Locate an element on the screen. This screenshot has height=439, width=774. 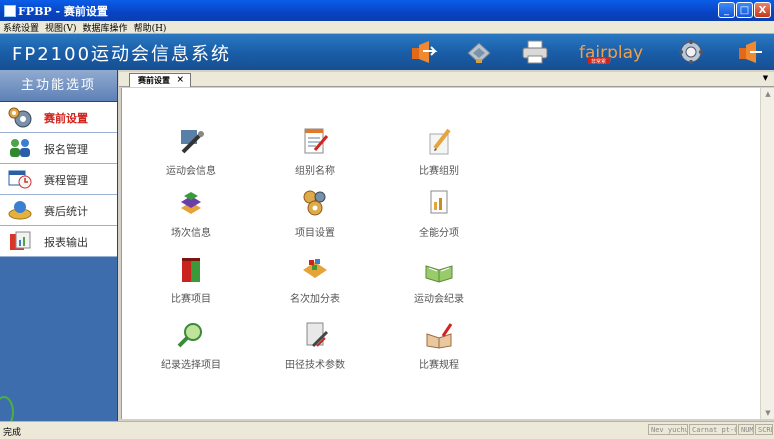
sidebar-item-post-match: 赛后统计 is located at coordinates (58, 210).